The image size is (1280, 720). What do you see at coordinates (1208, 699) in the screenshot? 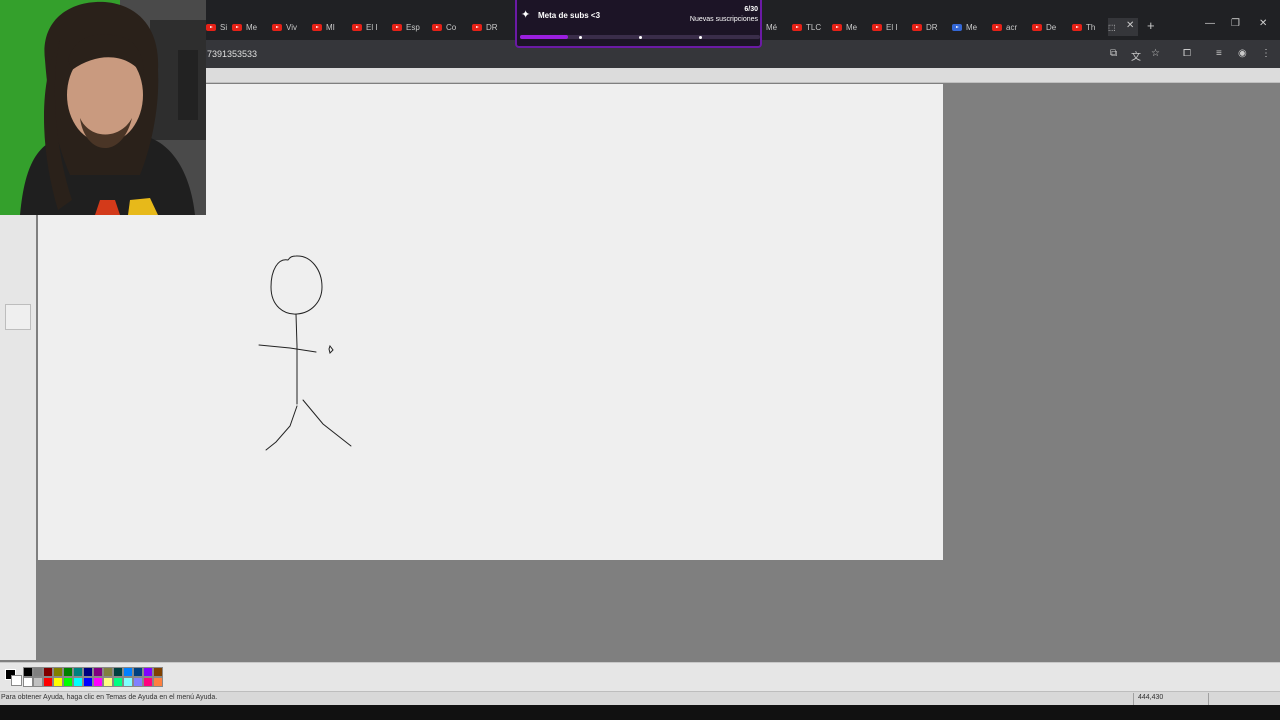
I see `status-divider` at bounding box center [1208, 699].